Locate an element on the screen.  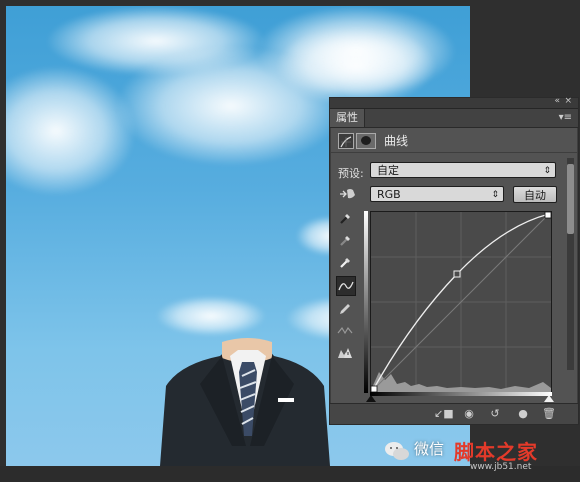
curve-tool-icon is located at coordinates (346, 286).